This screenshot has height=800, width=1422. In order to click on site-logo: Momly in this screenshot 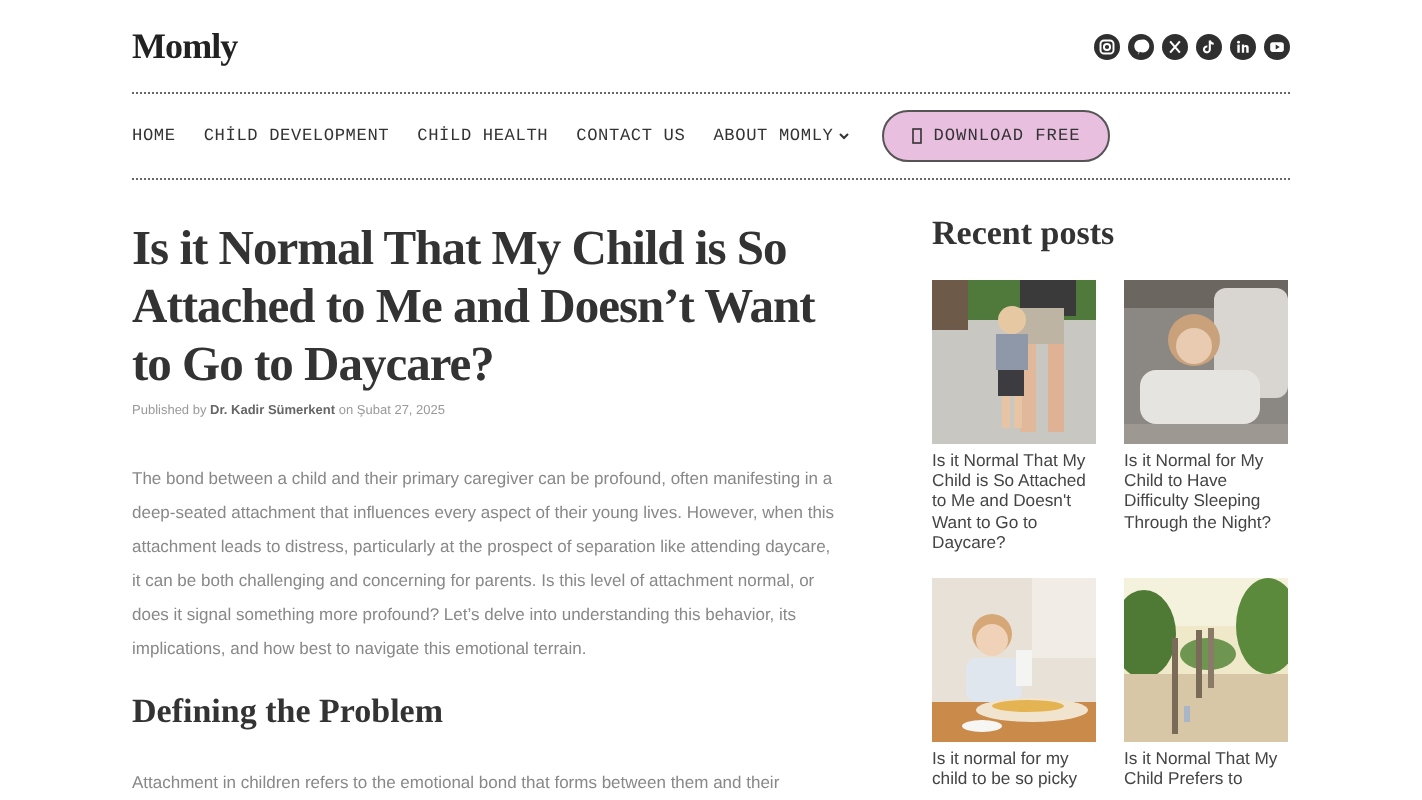, I will do `click(185, 46)`.